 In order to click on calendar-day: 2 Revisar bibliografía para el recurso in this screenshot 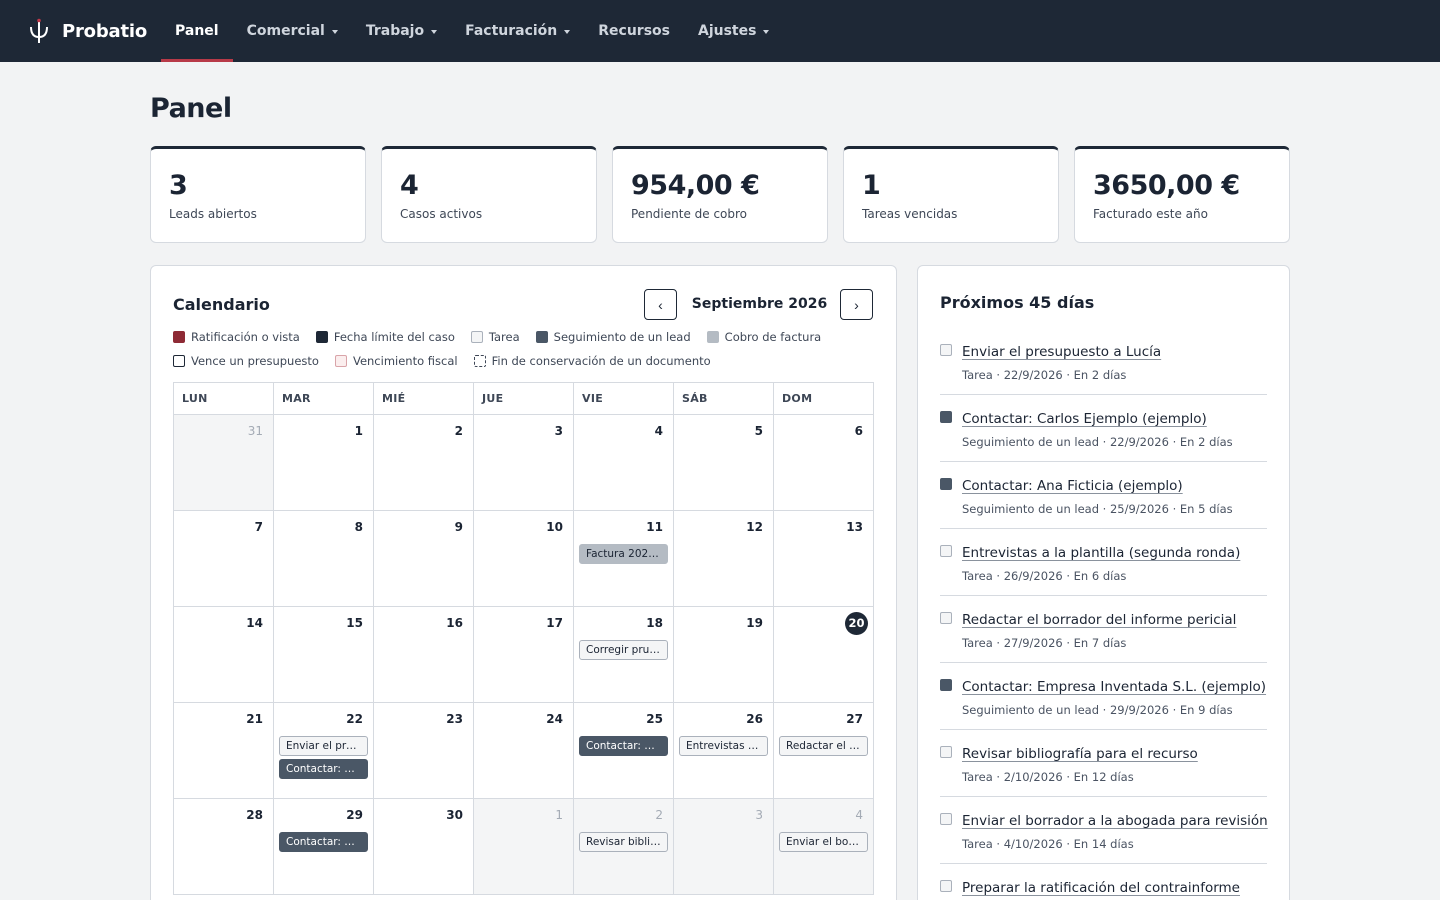, I will do `click(624, 847)`.